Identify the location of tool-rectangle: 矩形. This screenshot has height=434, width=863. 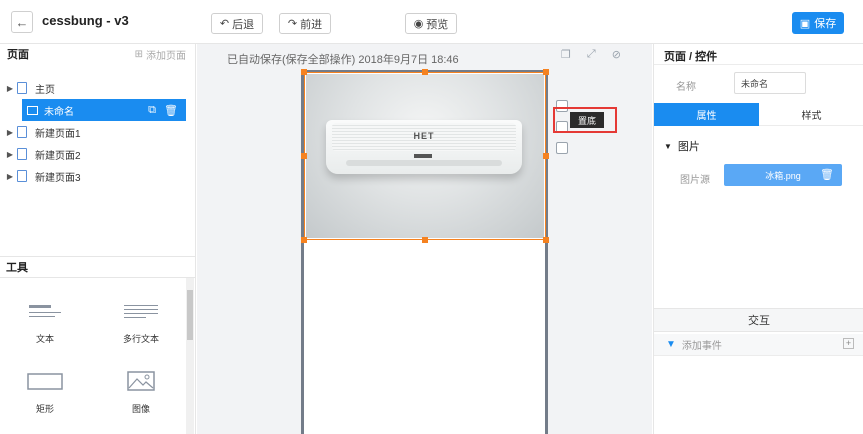
(45, 393).